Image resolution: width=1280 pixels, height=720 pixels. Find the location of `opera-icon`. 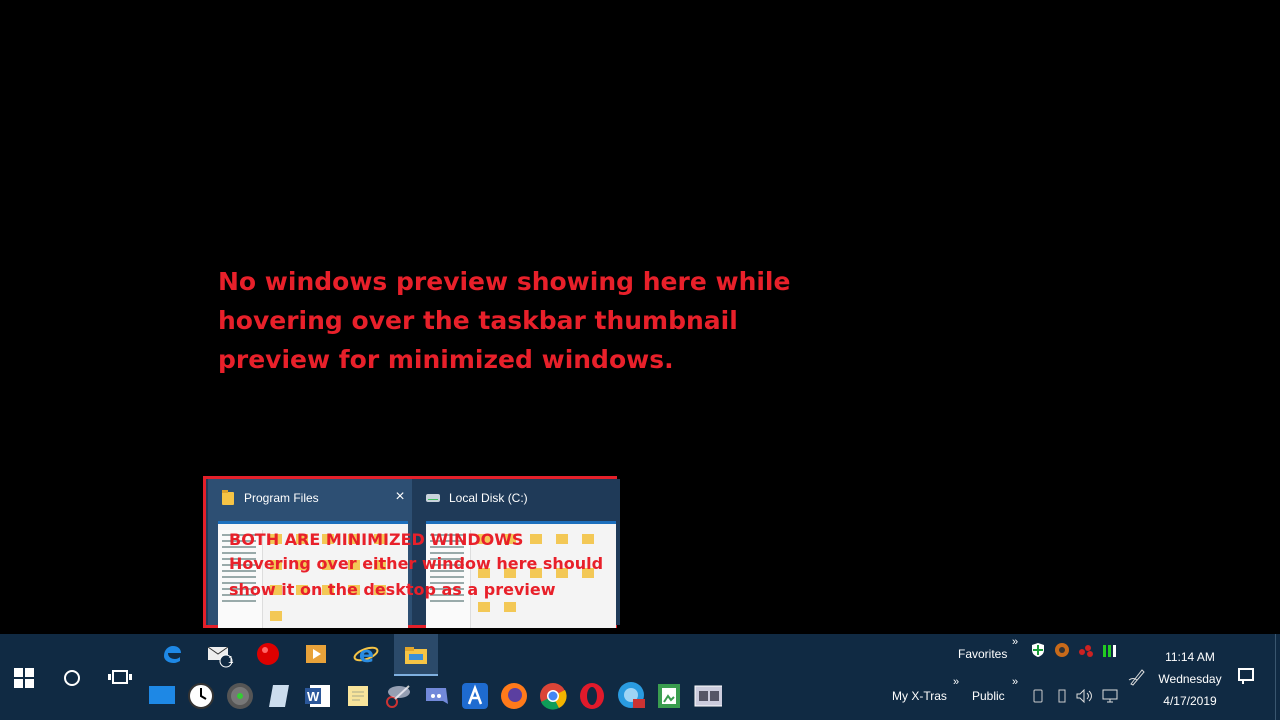

opera-icon is located at coordinates (592, 696).